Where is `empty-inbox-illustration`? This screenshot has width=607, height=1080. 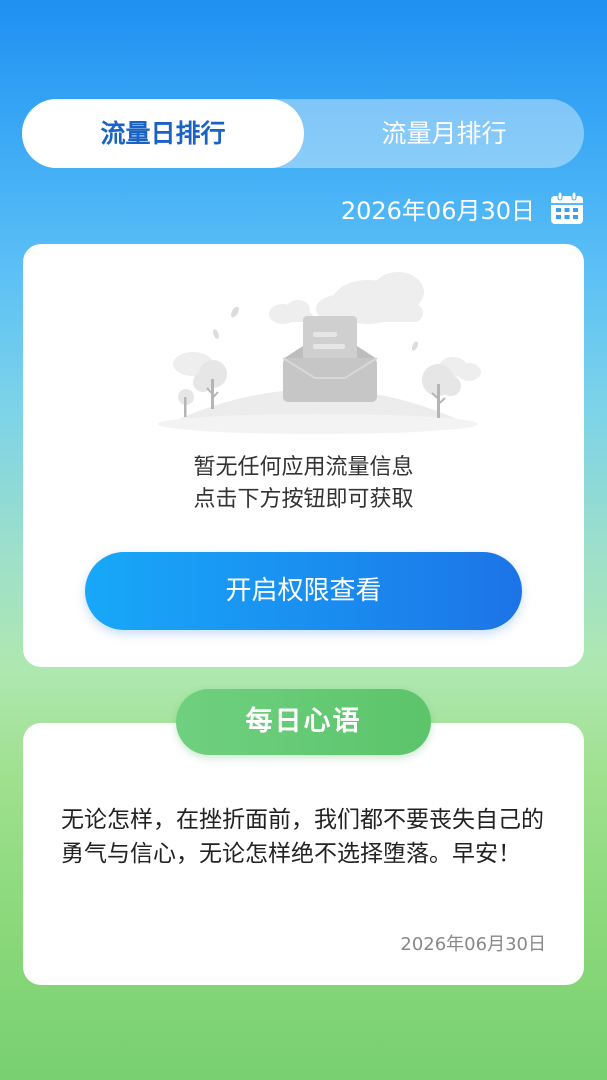
empty-inbox-illustration is located at coordinates (319, 353).